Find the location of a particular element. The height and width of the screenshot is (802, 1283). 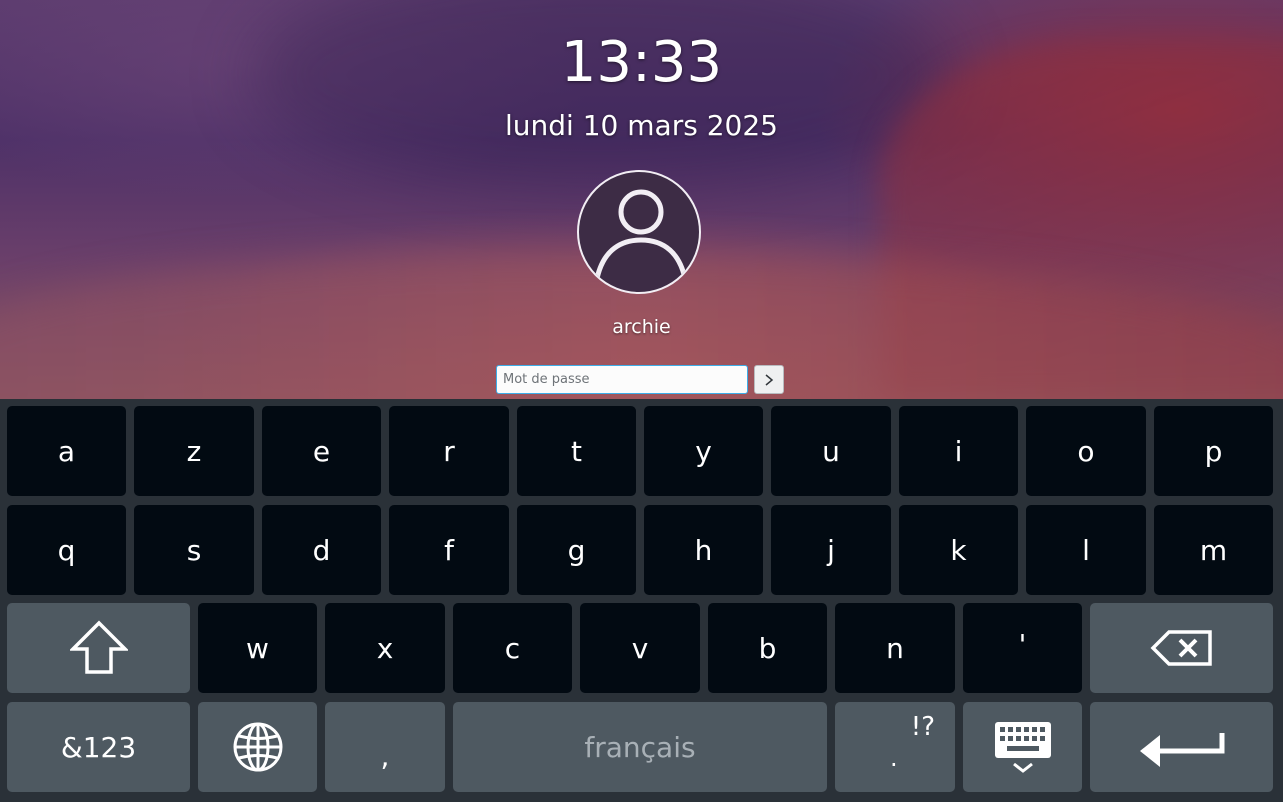

key-f: f is located at coordinates (449, 550).